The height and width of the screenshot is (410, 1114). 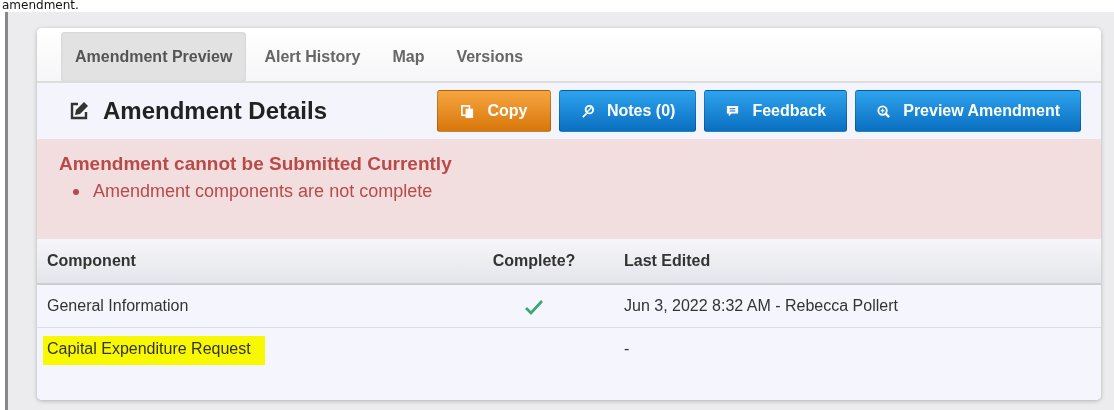 What do you see at coordinates (855, 261) in the screenshot?
I see `column-header: Last Edited` at bounding box center [855, 261].